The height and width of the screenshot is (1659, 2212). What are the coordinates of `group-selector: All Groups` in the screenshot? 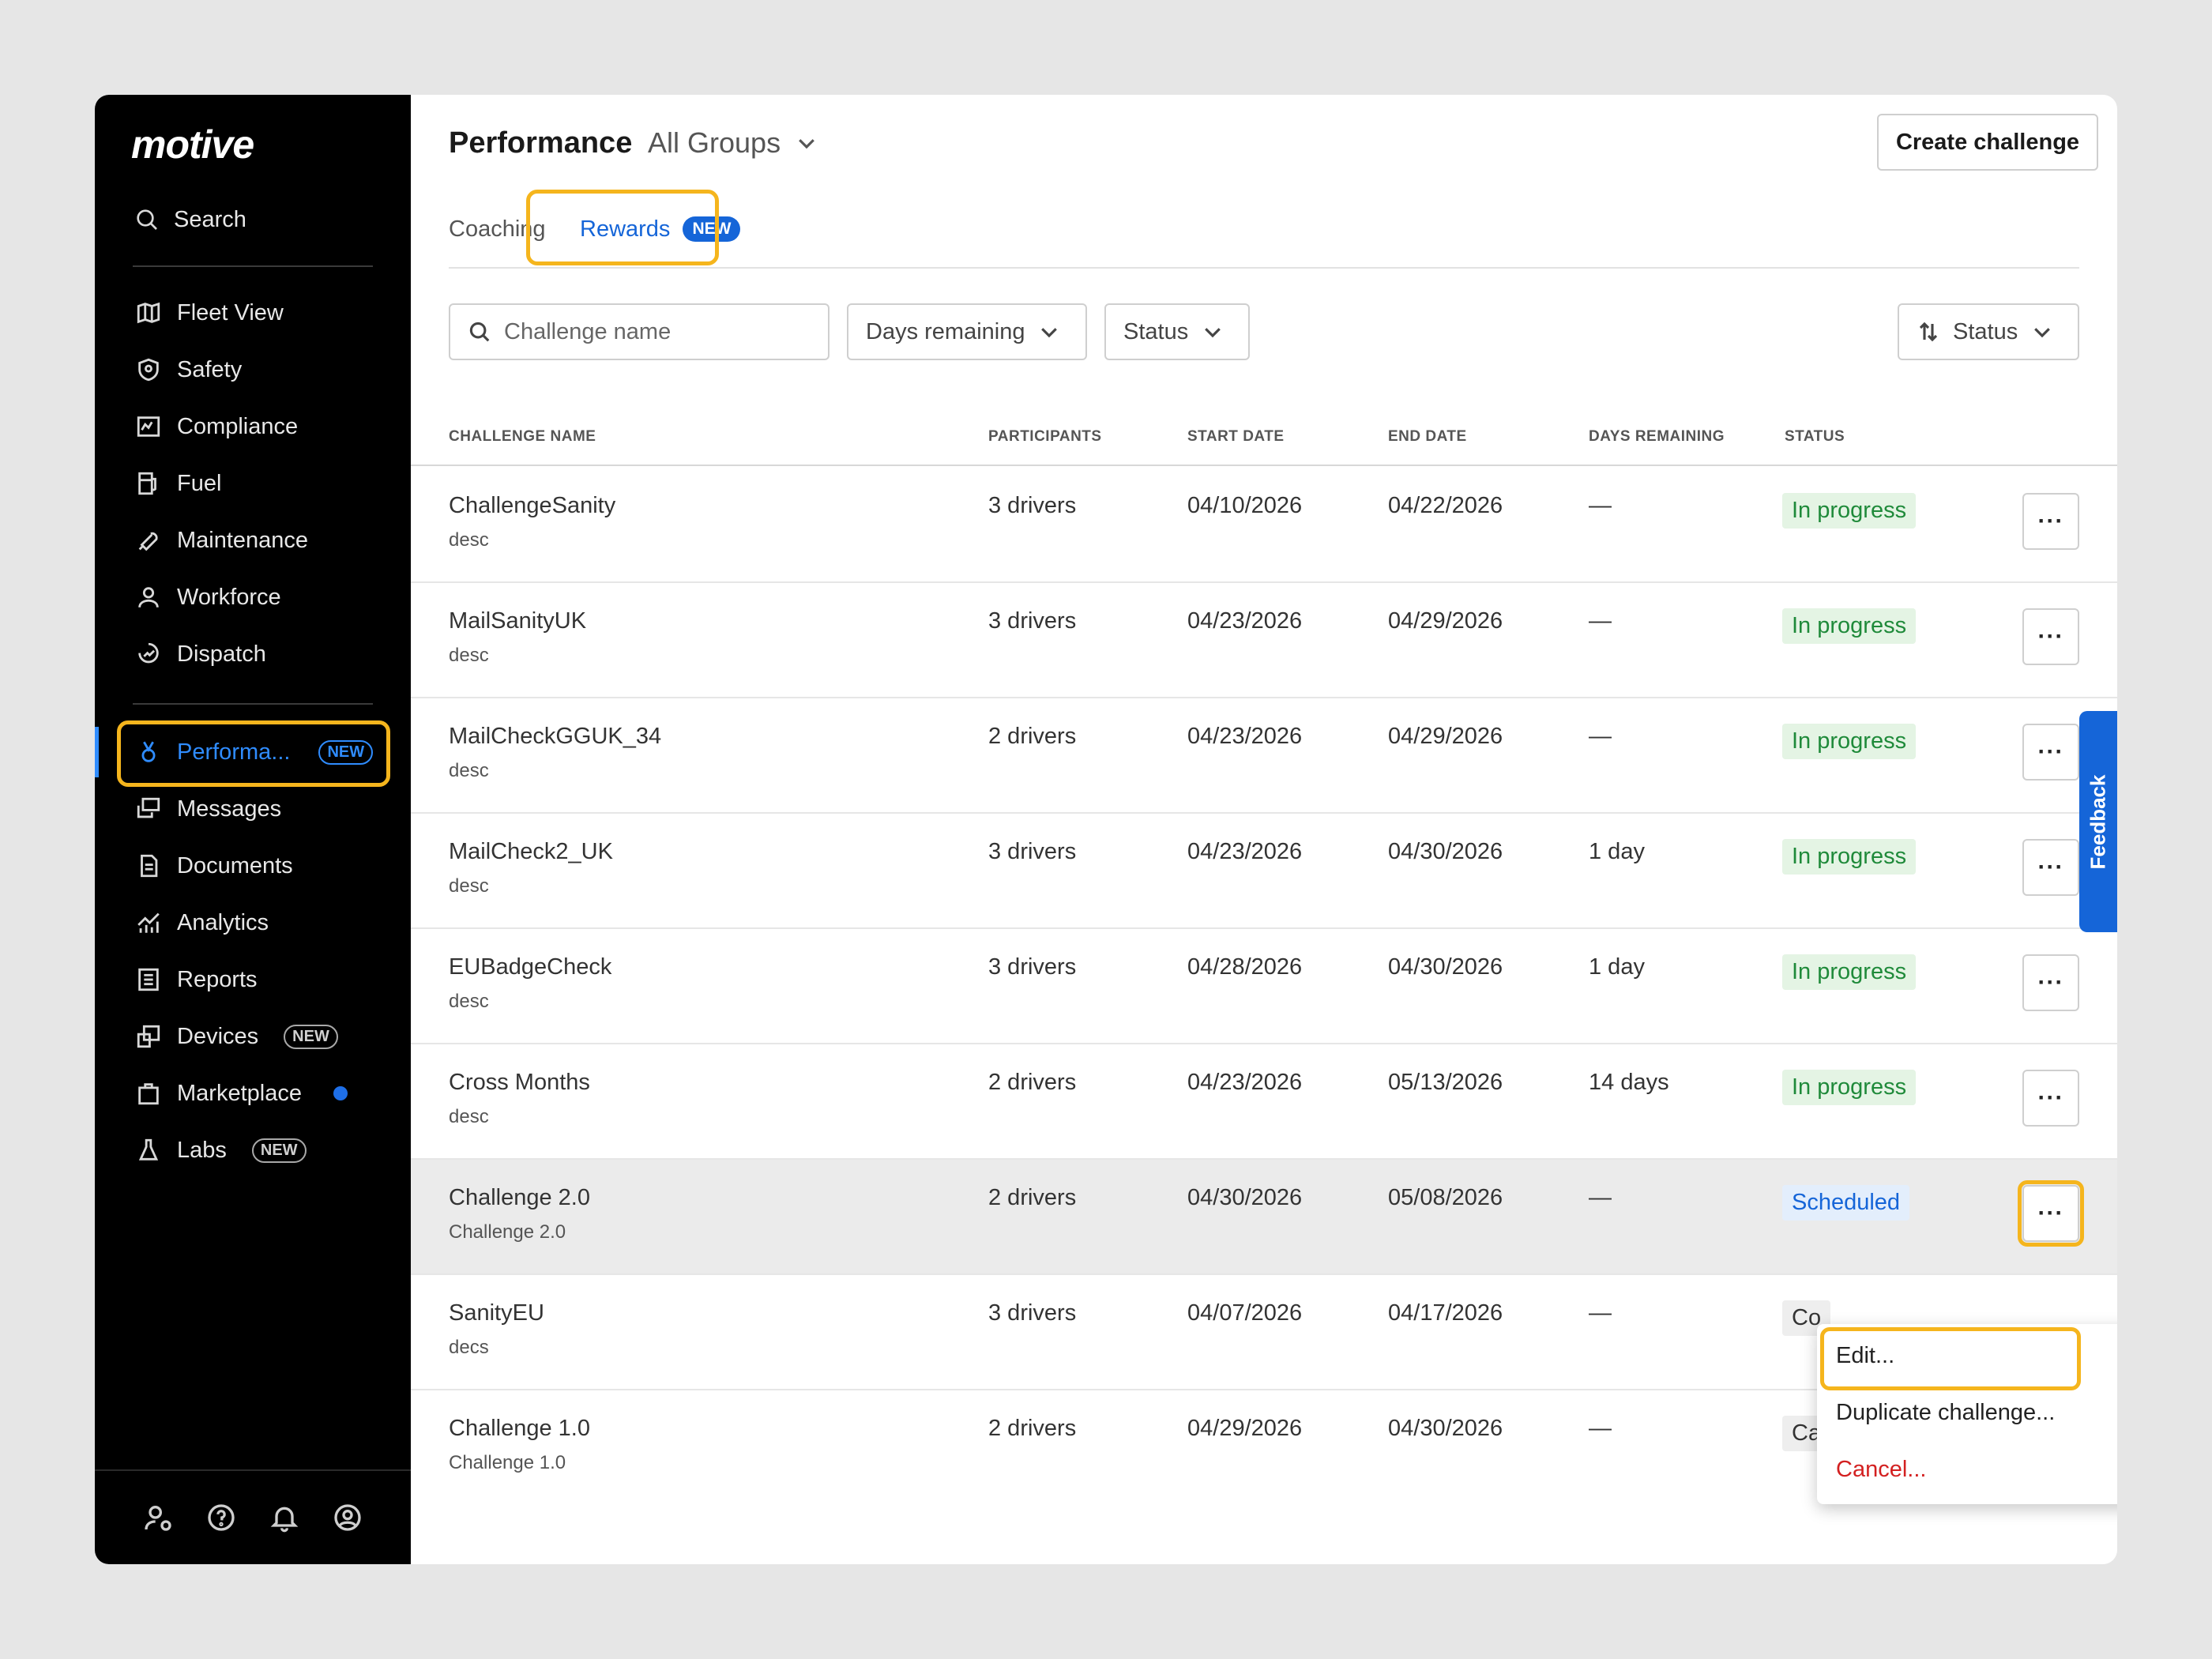 It's located at (733, 143).